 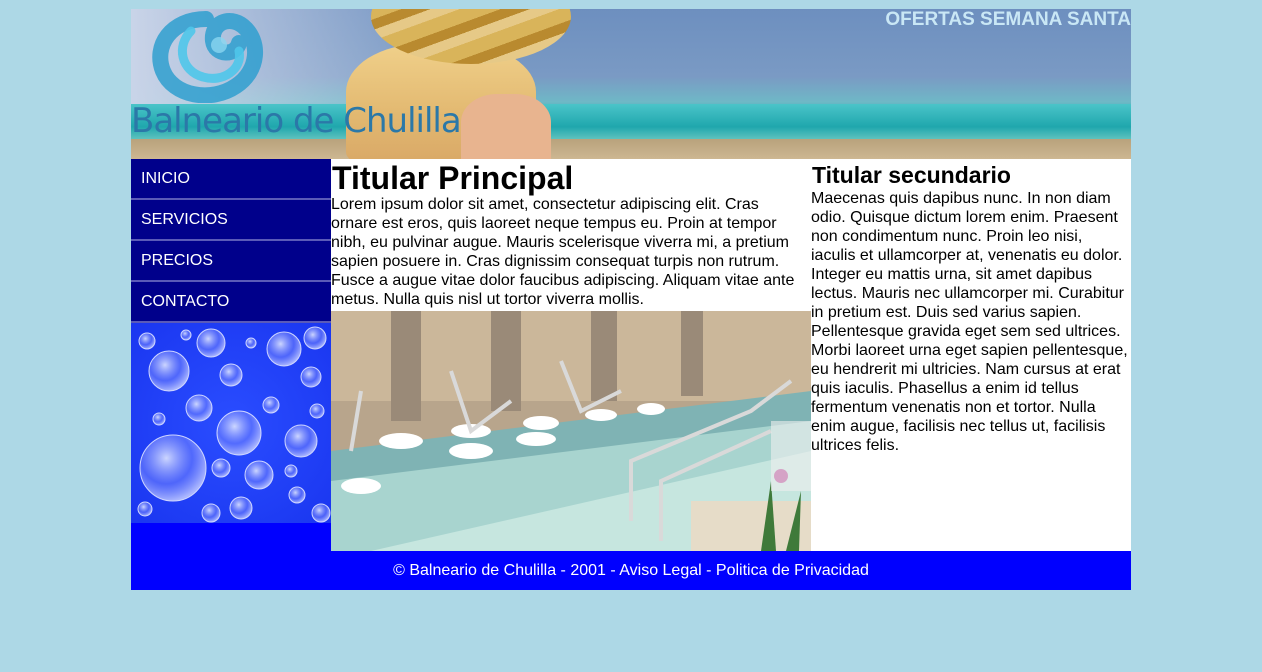 What do you see at coordinates (453, 178) in the screenshot?
I see `main-title: Titular Principal` at bounding box center [453, 178].